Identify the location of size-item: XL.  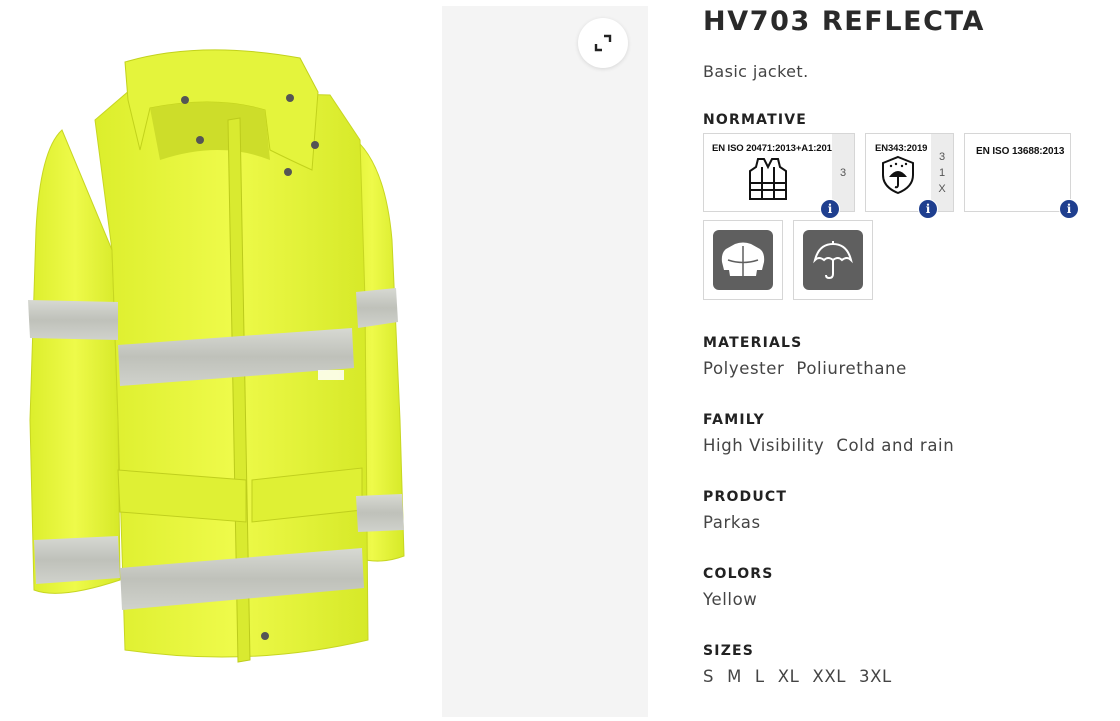
(788, 676).